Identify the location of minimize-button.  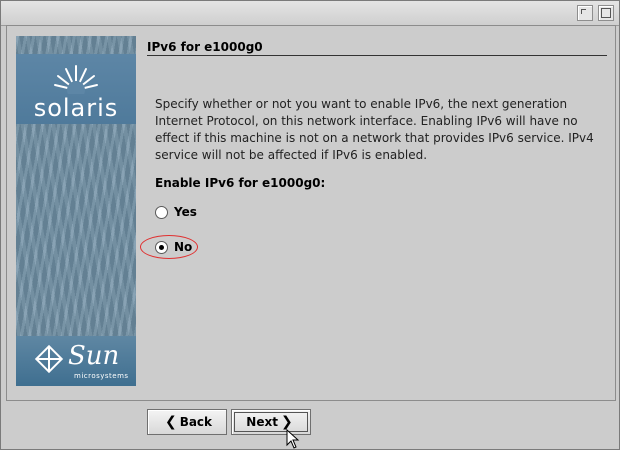
(585, 13).